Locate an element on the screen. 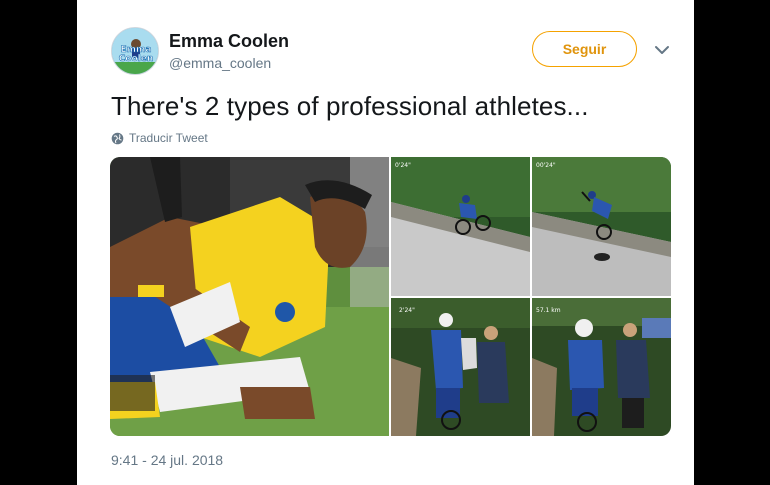  follow-button: Seguir is located at coordinates (584, 49).